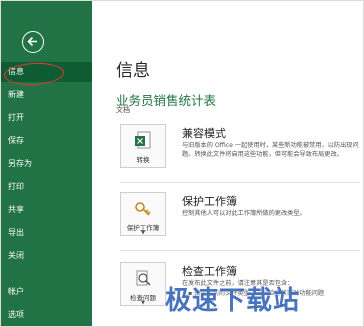  Describe the element at coordinates (46, 118) in the screenshot. I see `sidebar-item-open: 打开` at that location.